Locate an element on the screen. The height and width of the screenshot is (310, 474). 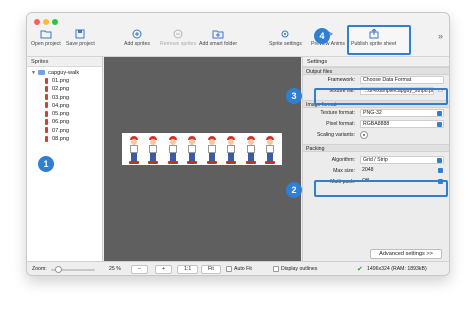
remove-sprites-label: Remove sprites is located at coordinates (178, 44).